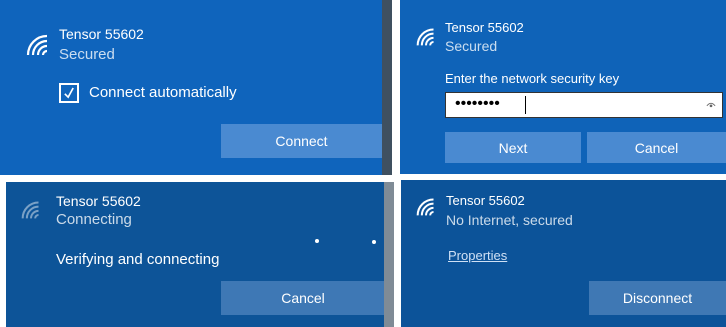 This screenshot has width=726, height=327. I want to click on connect-button-label: Connect, so click(301, 141).